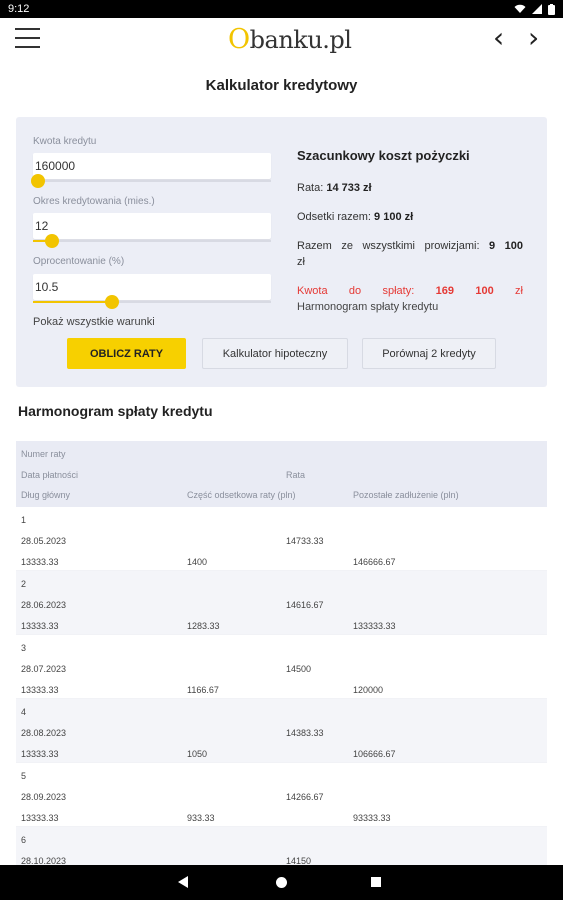 The image size is (563, 900). I want to click on header-interest: Część odsetkowa raty (pln), so click(241, 495).